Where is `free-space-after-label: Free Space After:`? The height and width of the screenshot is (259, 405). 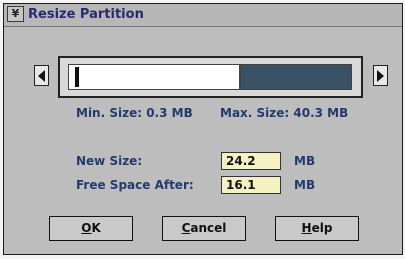
free-space-after-label: Free Space After: is located at coordinates (135, 185).